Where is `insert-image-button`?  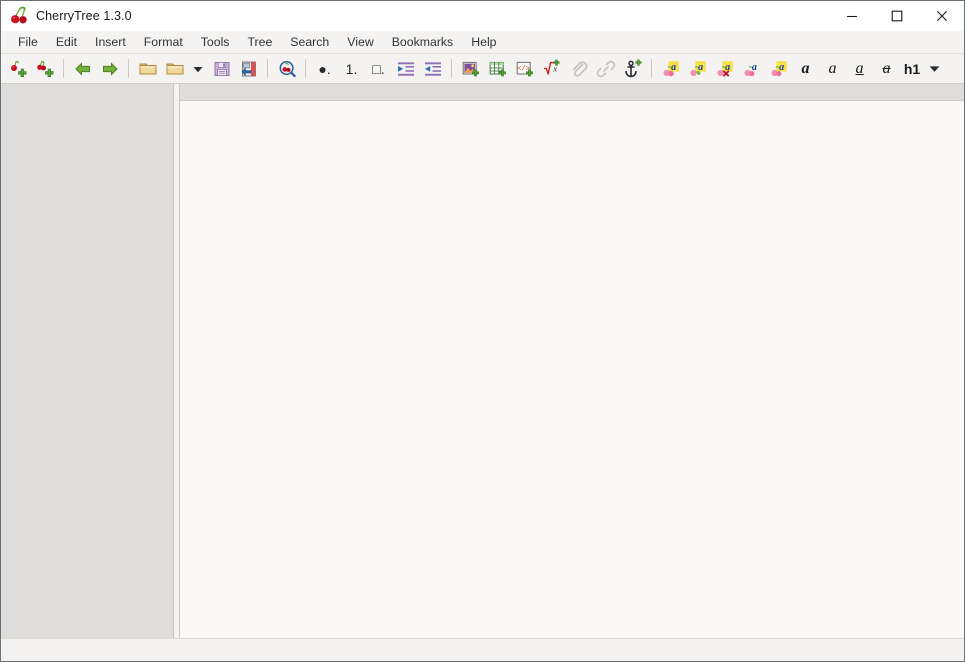 insert-image-button is located at coordinates (470, 69).